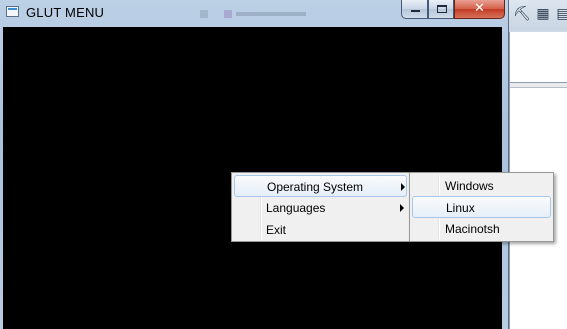 This screenshot has width=567, height=329. I want to click on calendar-icon: ▦, so click(543, 14).